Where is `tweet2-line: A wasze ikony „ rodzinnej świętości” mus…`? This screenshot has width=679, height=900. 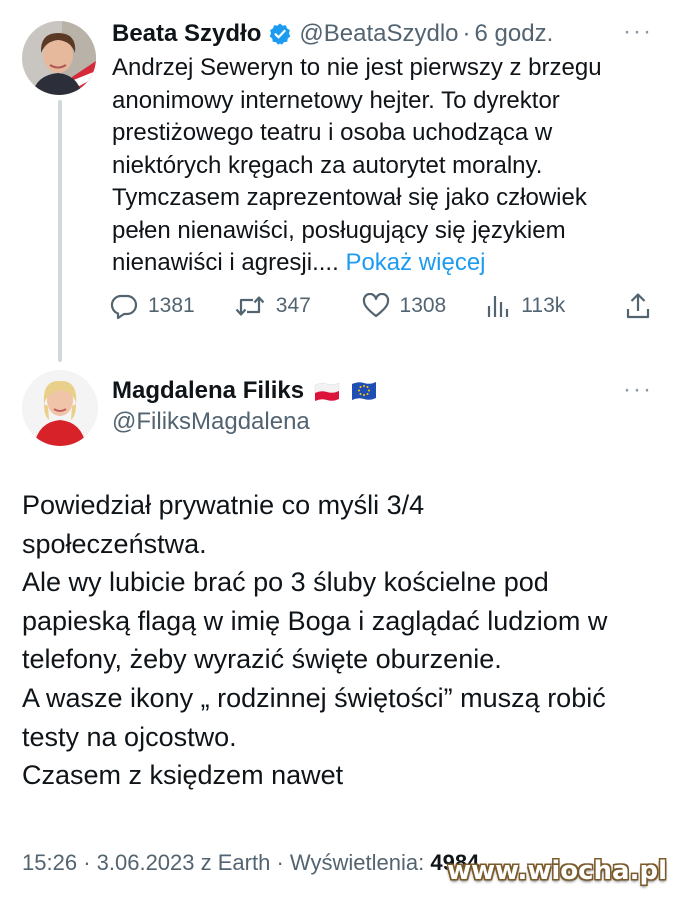 tweet2-line: A wasze ikony „ rodzinnej świętości” mus… is located at coordinates (314, 697).